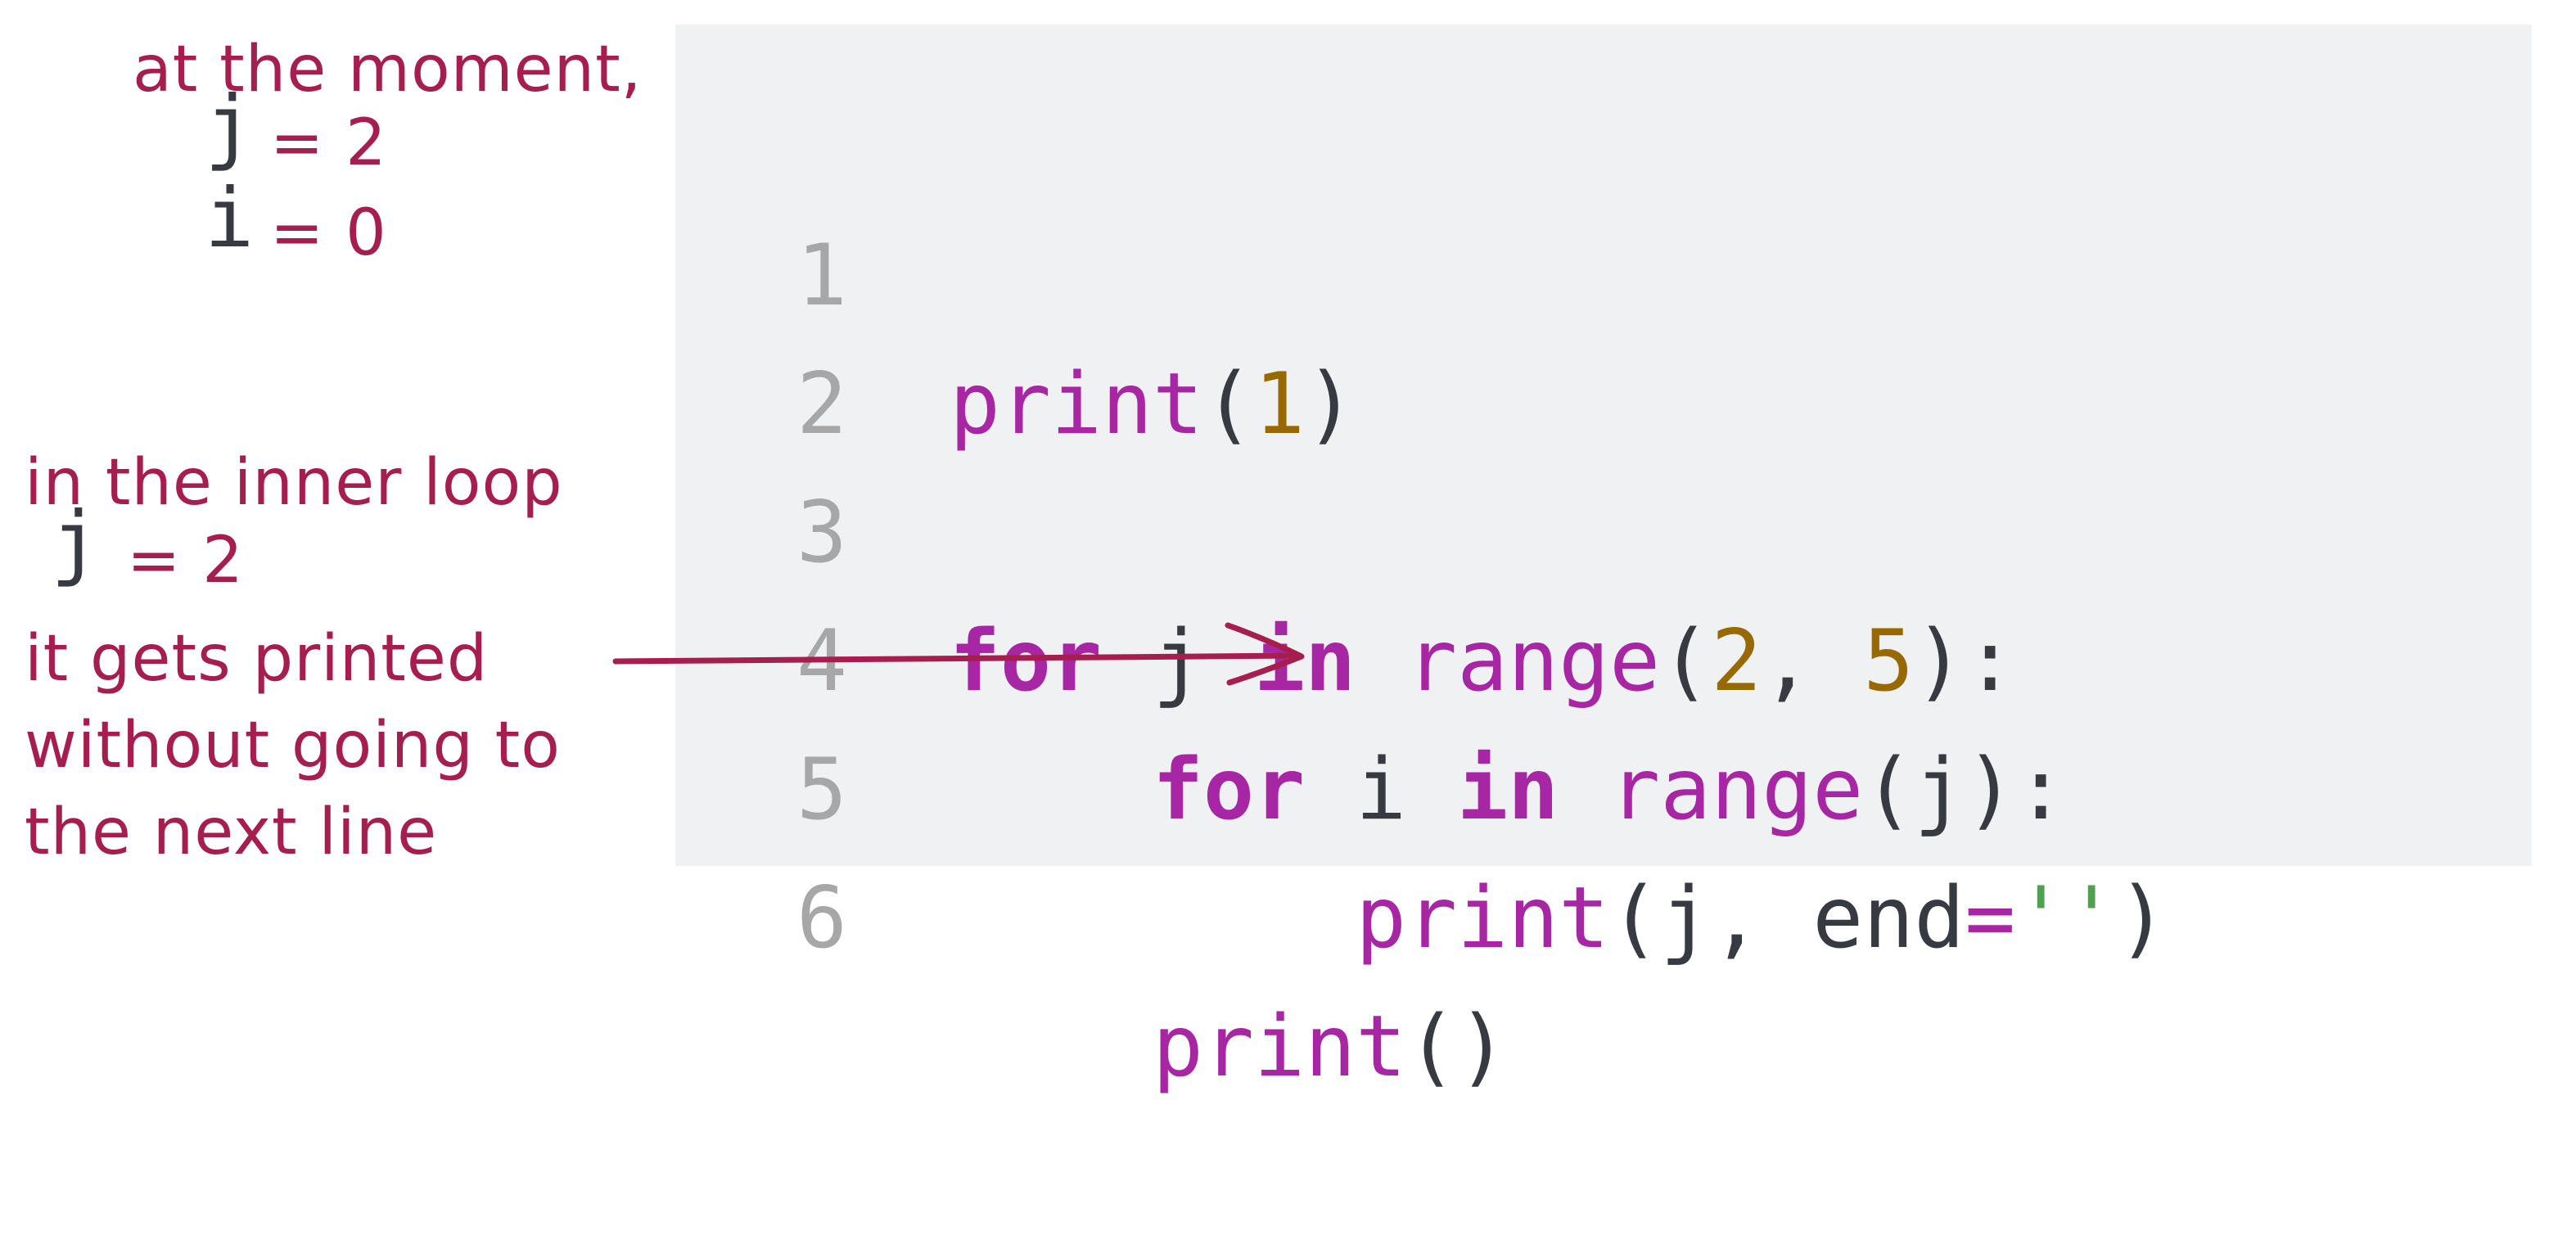 The height and width of the screenshot is (1240, 2576). I want to click on code-line-2: 2, so click(1603, 332).